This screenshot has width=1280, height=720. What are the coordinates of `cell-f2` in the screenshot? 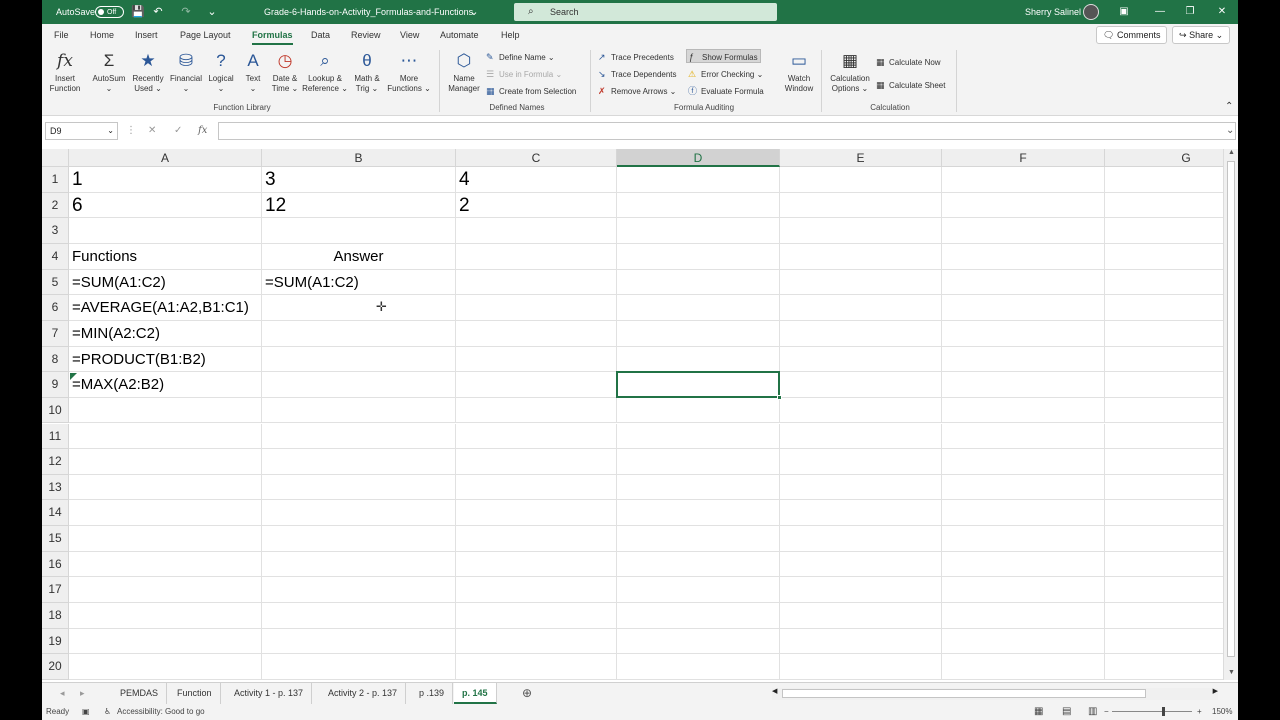 It's located at (1023, 205).